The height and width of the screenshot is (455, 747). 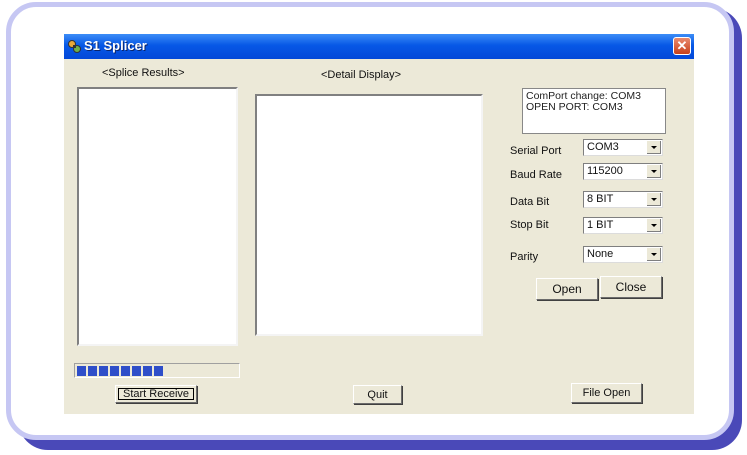 What do you see at coordinates (121, 371) in the screenshot?
I see `progress-fill` at bounding box center [121, 371].